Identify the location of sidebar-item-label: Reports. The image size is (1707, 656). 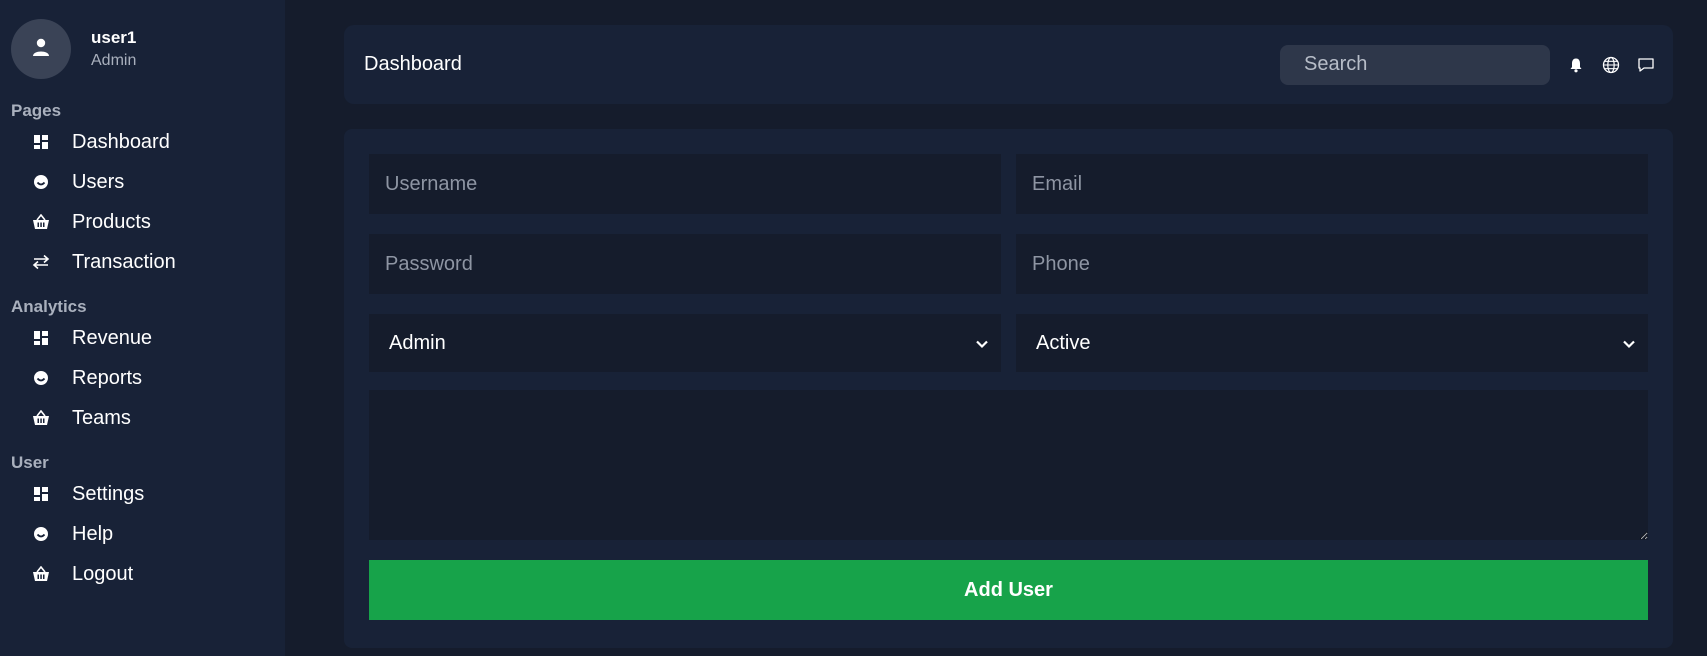
(107, 377).